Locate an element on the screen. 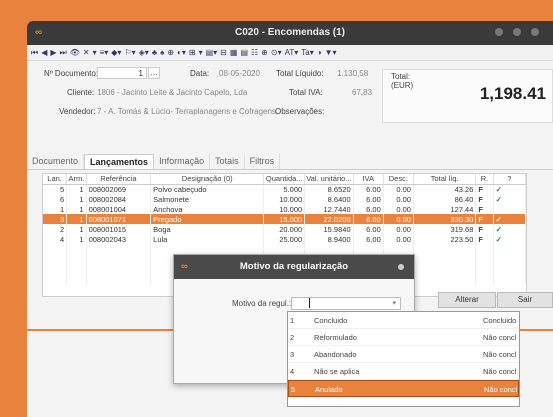  column-header: IVA is located at coordinates (368, 179).